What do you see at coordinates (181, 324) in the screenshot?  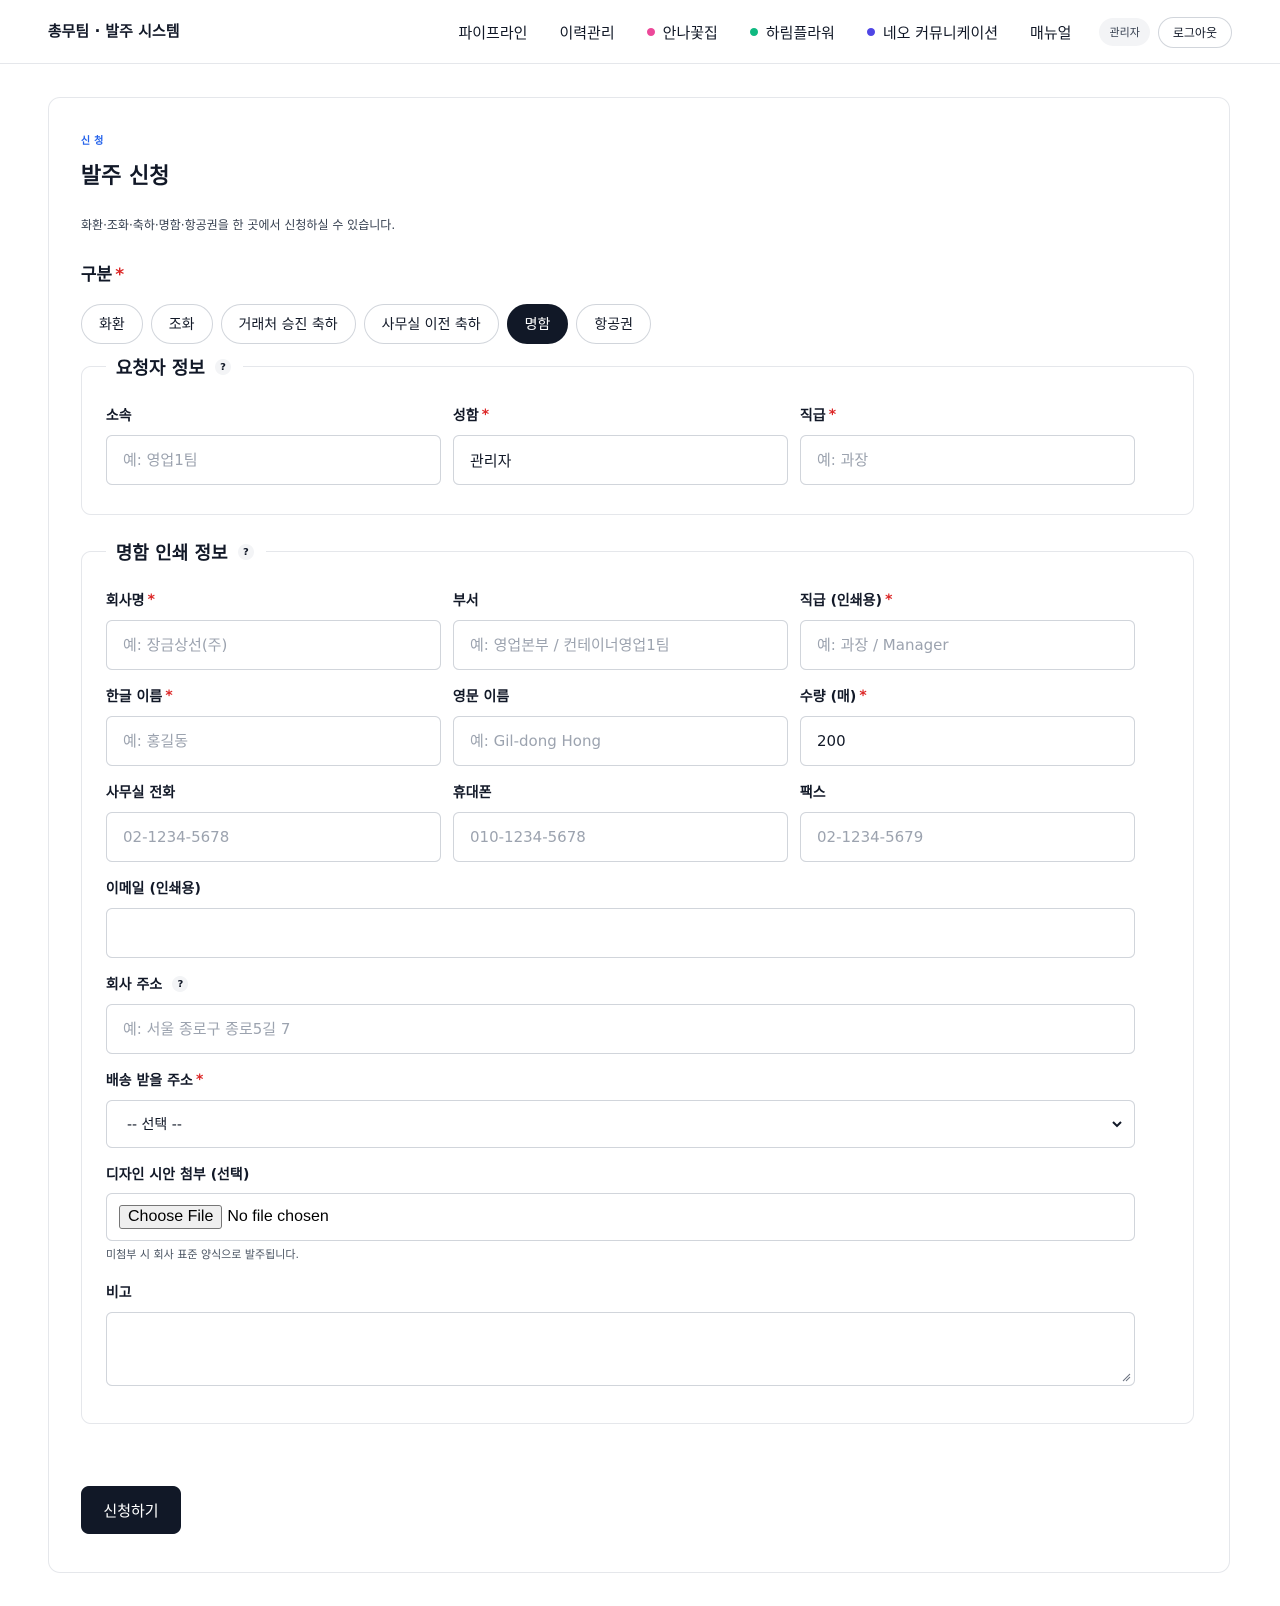 I see `category-chip-condolence: 조화` at bounding box center [181, 324].